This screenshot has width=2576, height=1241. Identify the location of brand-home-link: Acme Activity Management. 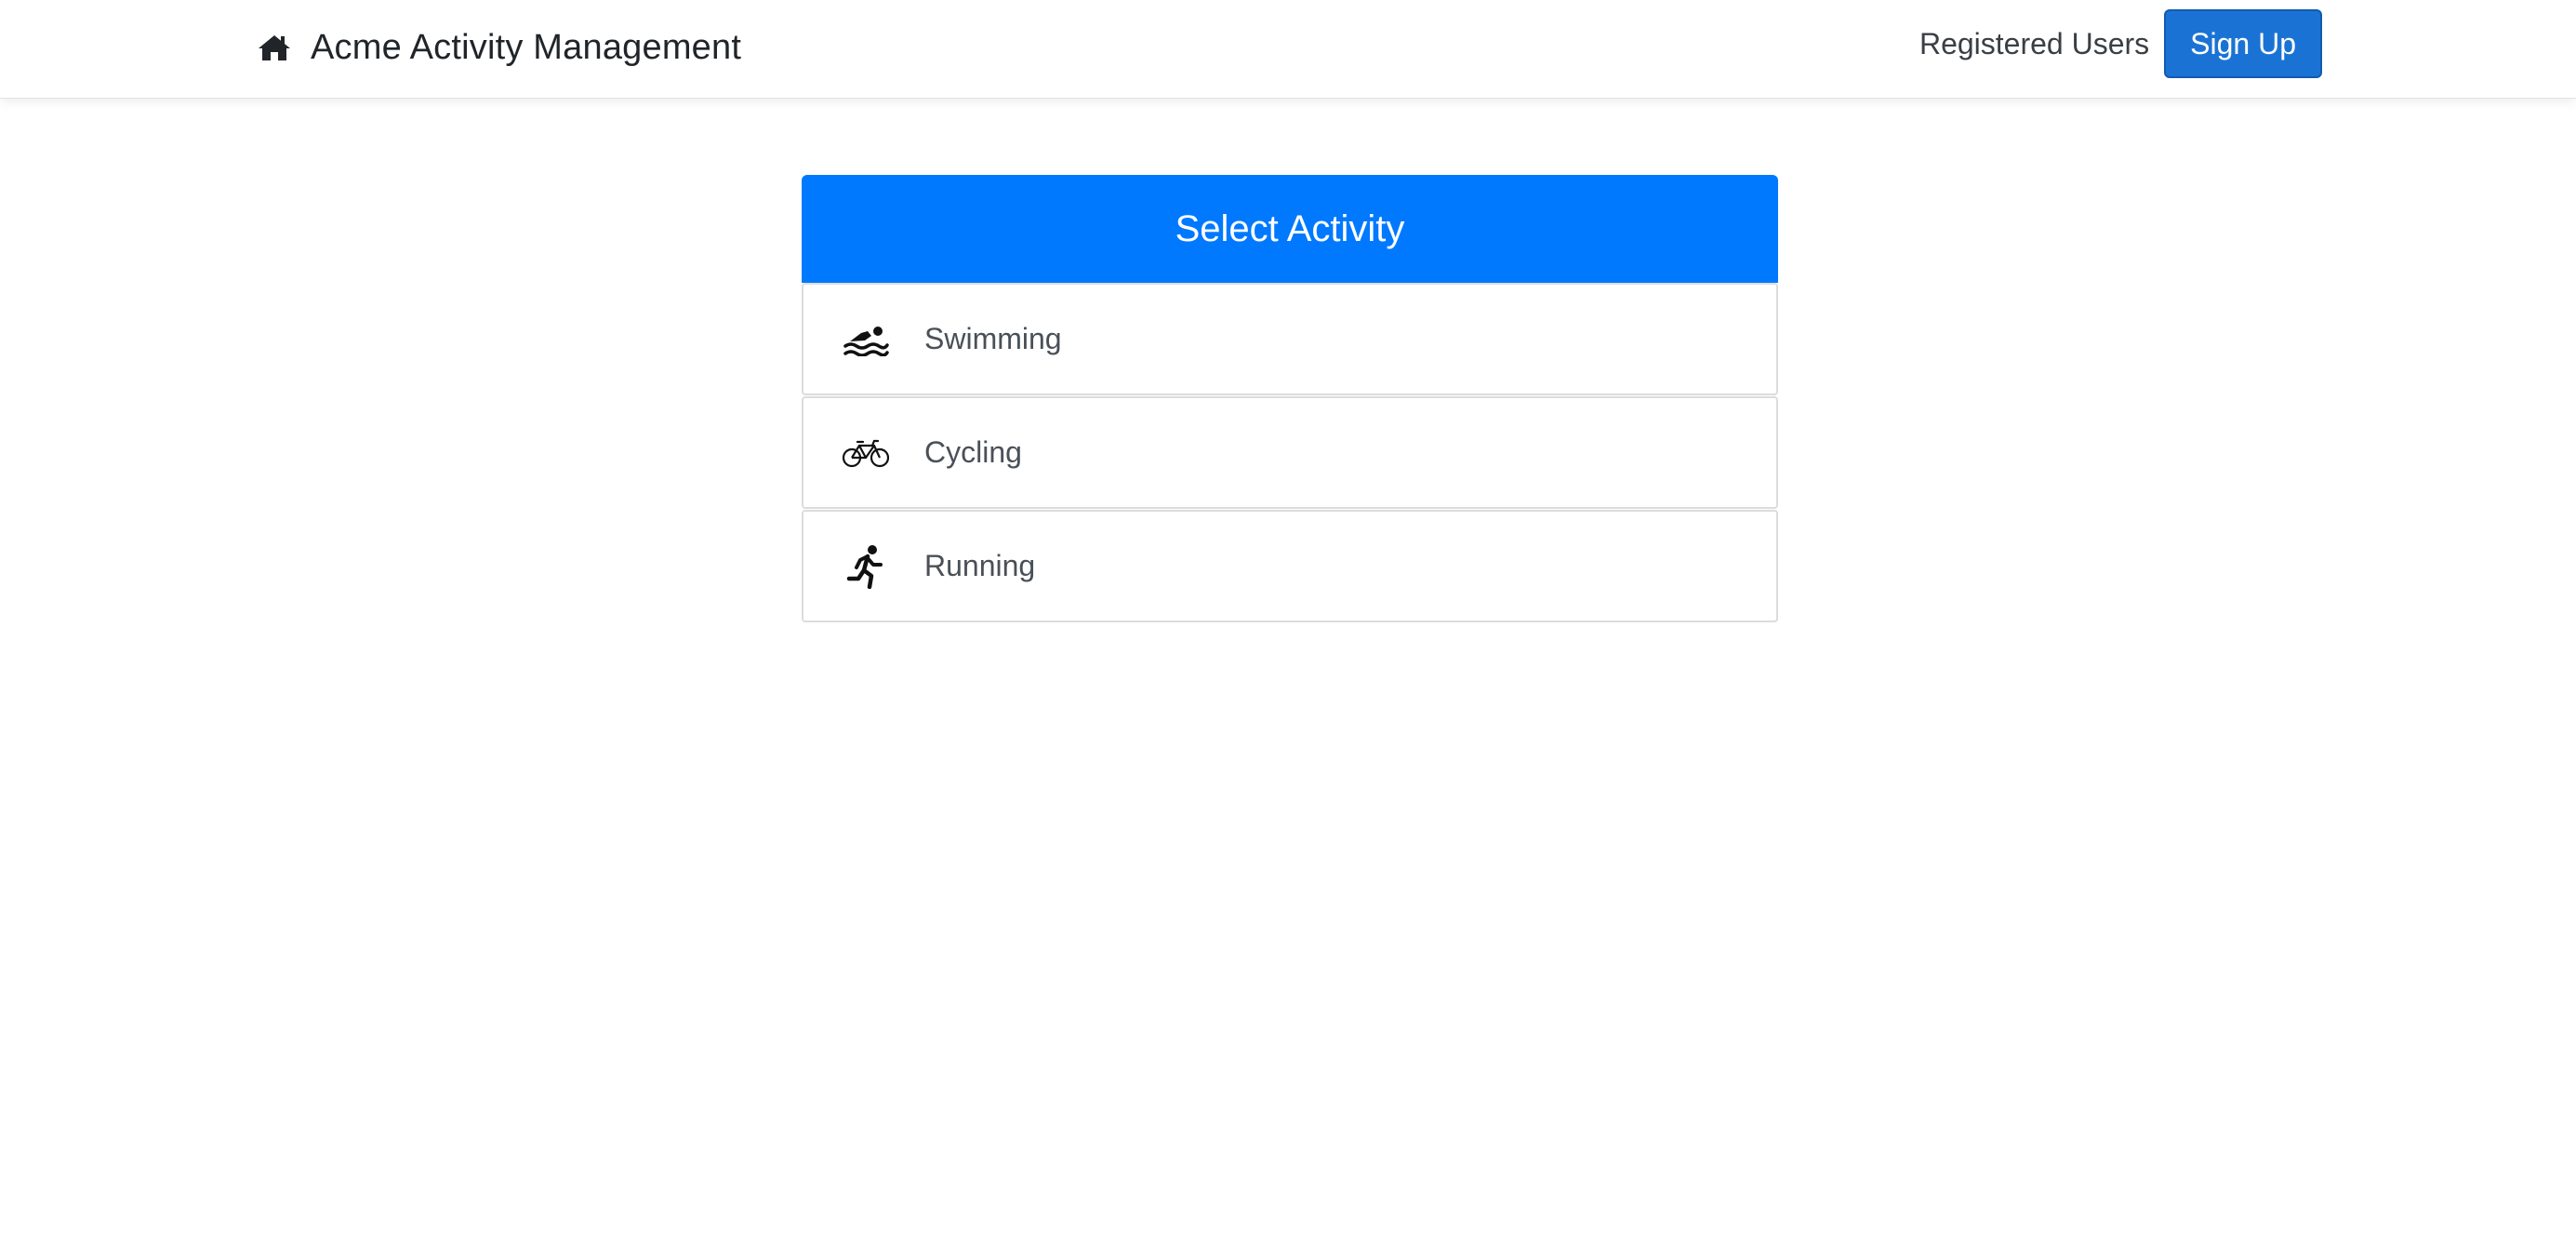
(499, 47).